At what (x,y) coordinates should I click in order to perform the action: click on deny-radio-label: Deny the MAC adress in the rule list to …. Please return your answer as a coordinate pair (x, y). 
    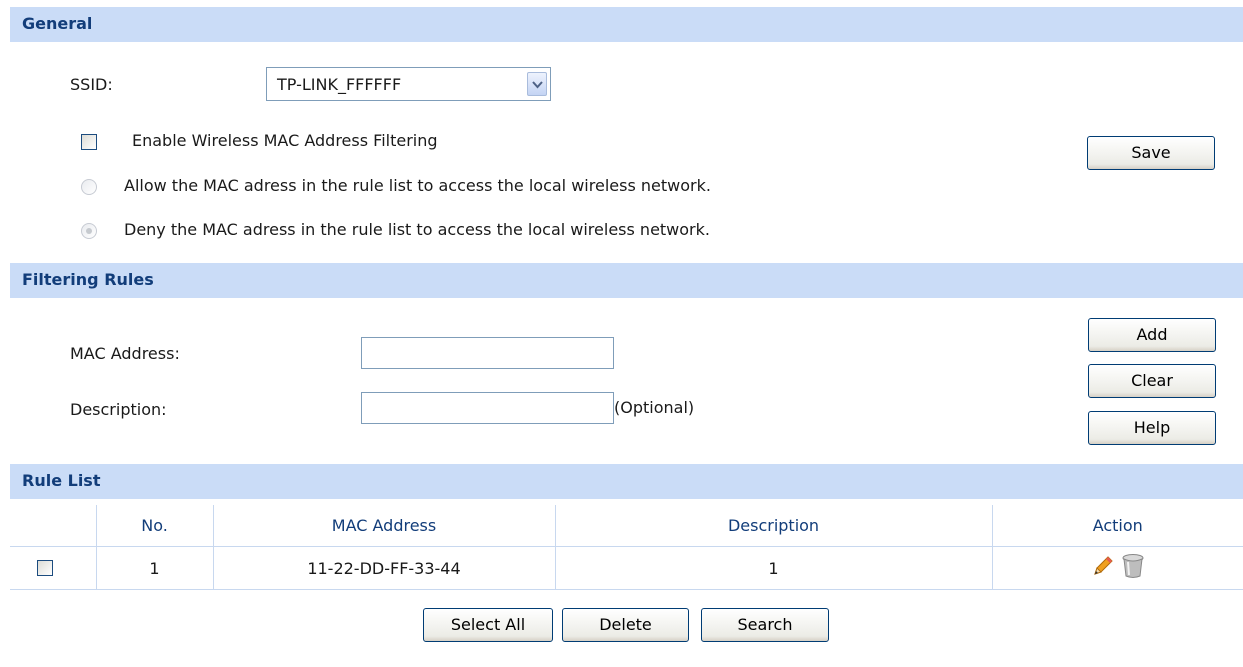
    Looking at the image, I should click on (417, 229).